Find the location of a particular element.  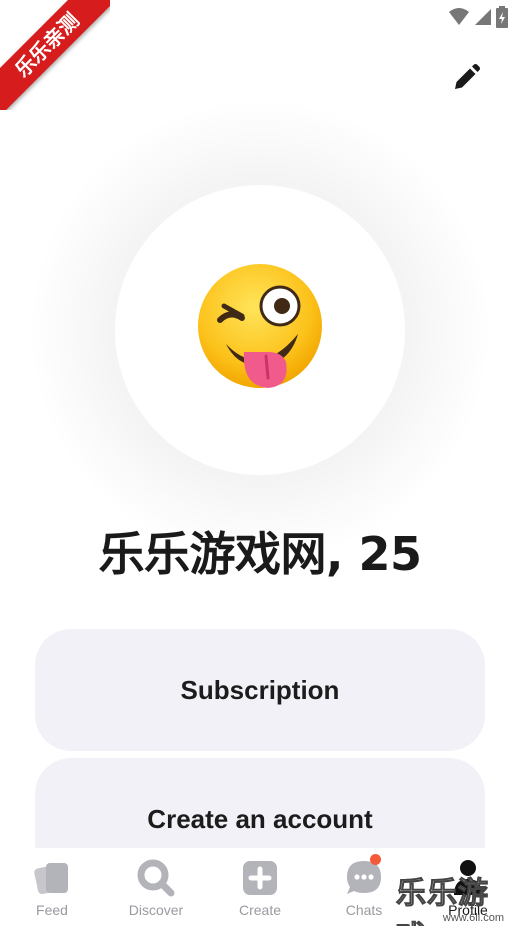

tab-discover: Discover is located at coordinates (156, 888).